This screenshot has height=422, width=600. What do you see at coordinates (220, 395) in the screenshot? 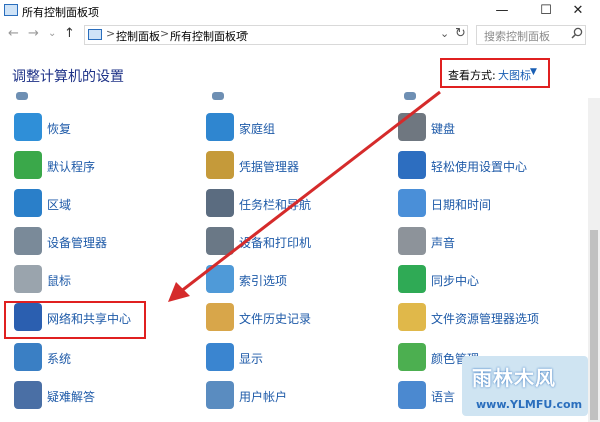
I see `user-accounts-icon` at bounding box center [220, 395].